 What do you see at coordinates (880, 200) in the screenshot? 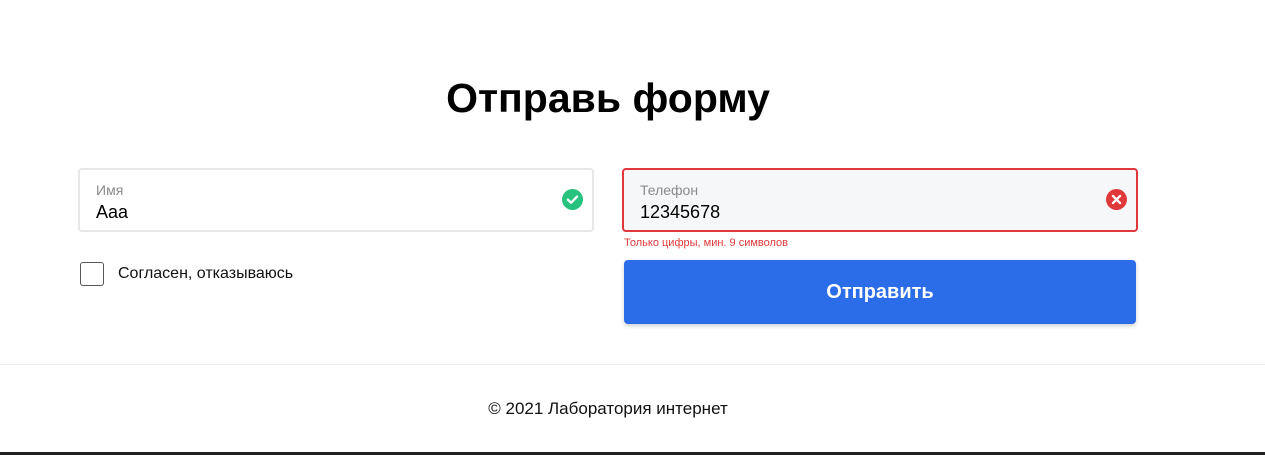
I see `phone-field: Телефон` at bounding box center [880, 200].